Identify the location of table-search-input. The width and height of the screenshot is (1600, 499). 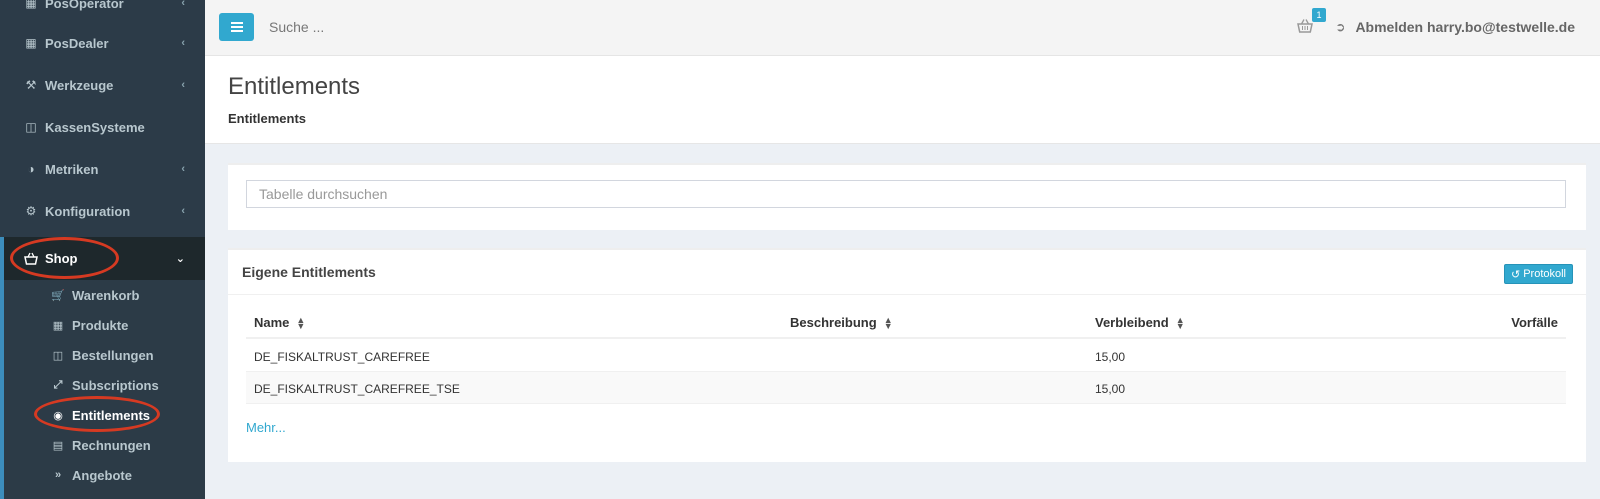
(906, 194).